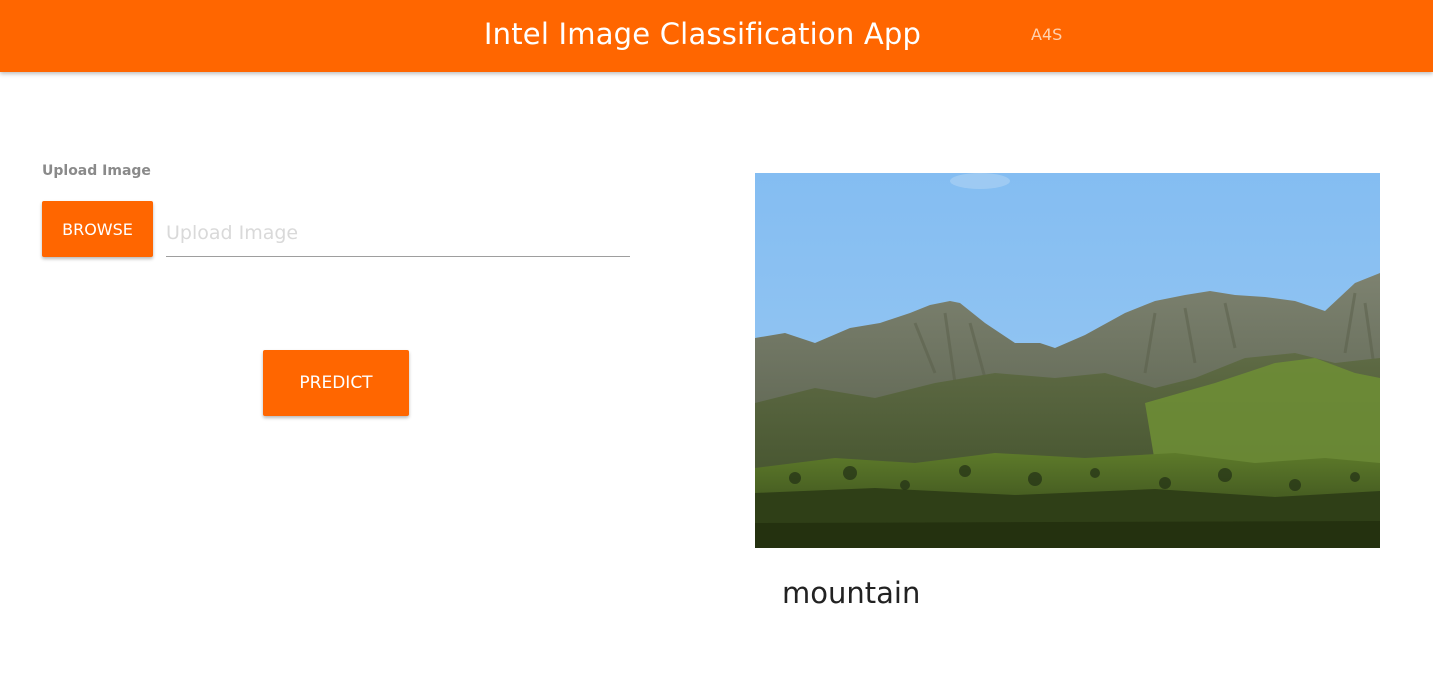 The width and height of the screenshot is (1433, 696). I want to click on browse-button: BROWSE, so click(97, 229).